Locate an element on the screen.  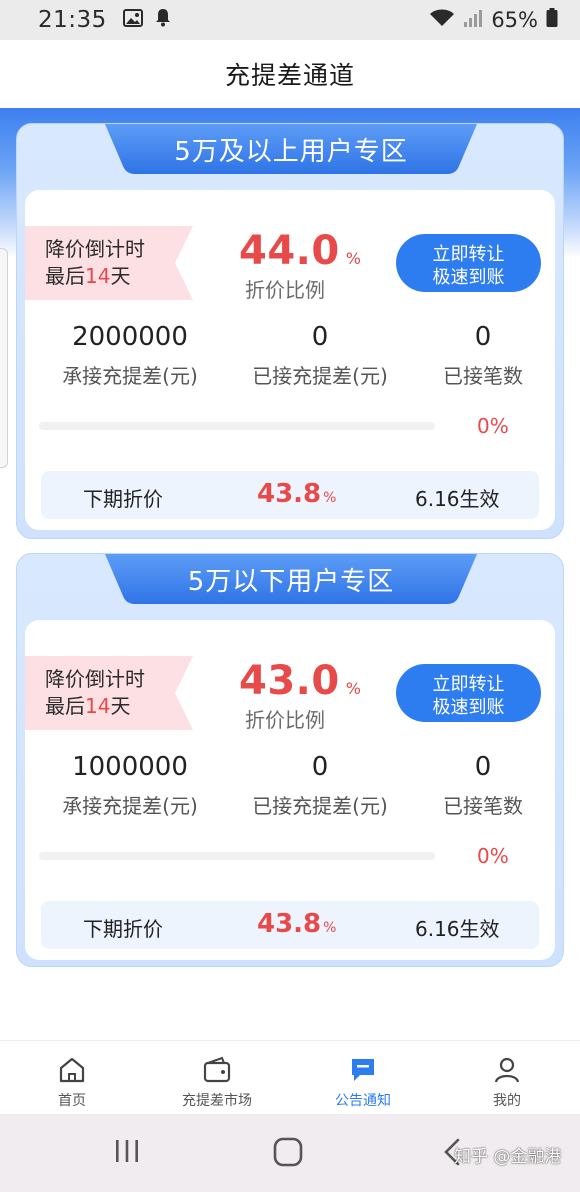
page-title: 充提差通道 is located at coordinates (289, 75).